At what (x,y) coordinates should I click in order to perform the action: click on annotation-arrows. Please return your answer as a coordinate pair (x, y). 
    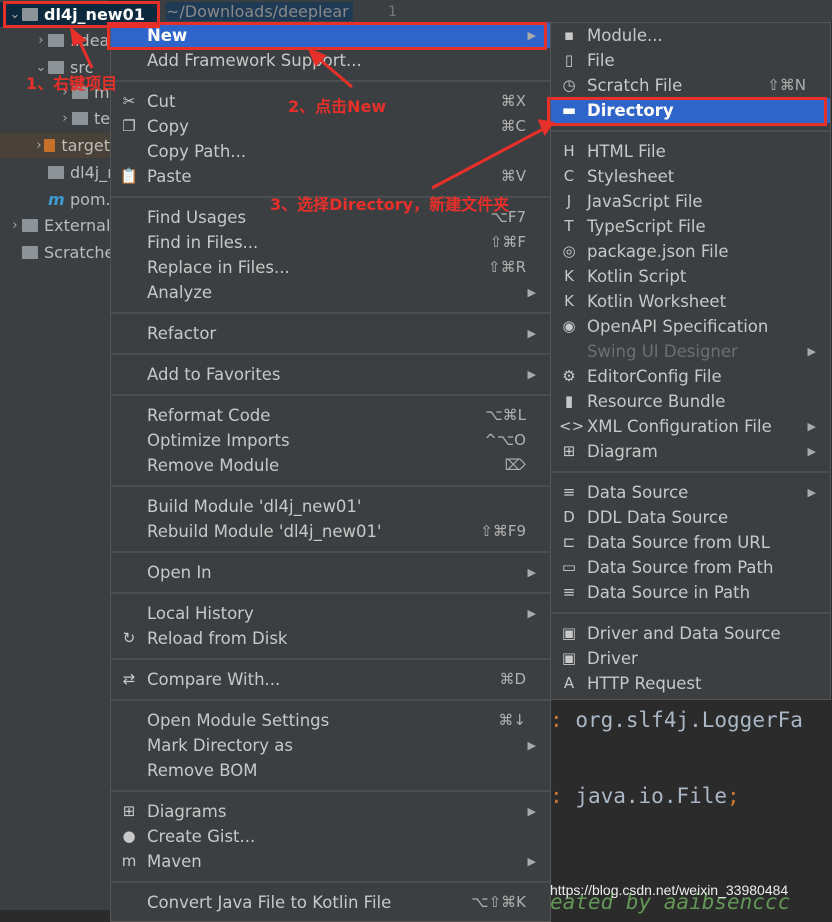
    Looking at the image, I should click on (312, 108).